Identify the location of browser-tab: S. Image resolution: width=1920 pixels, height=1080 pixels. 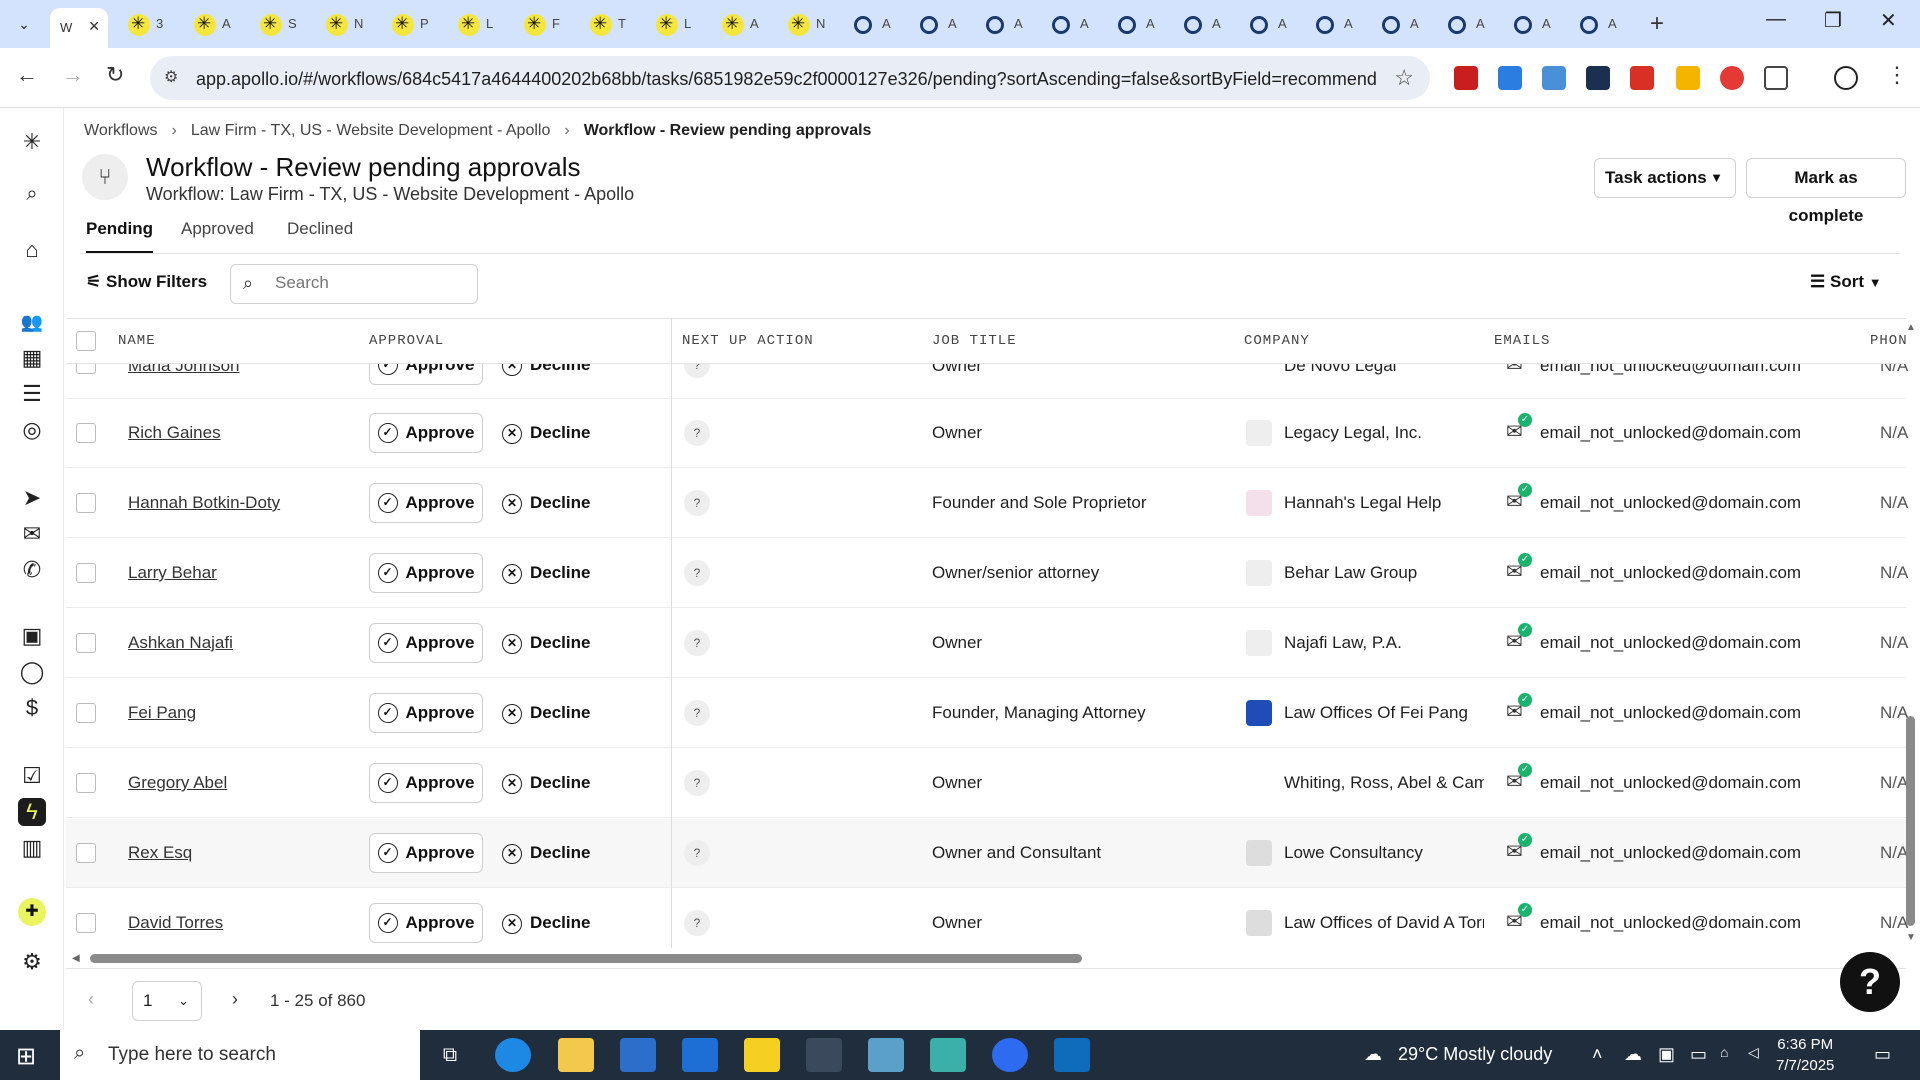
(282, 25).